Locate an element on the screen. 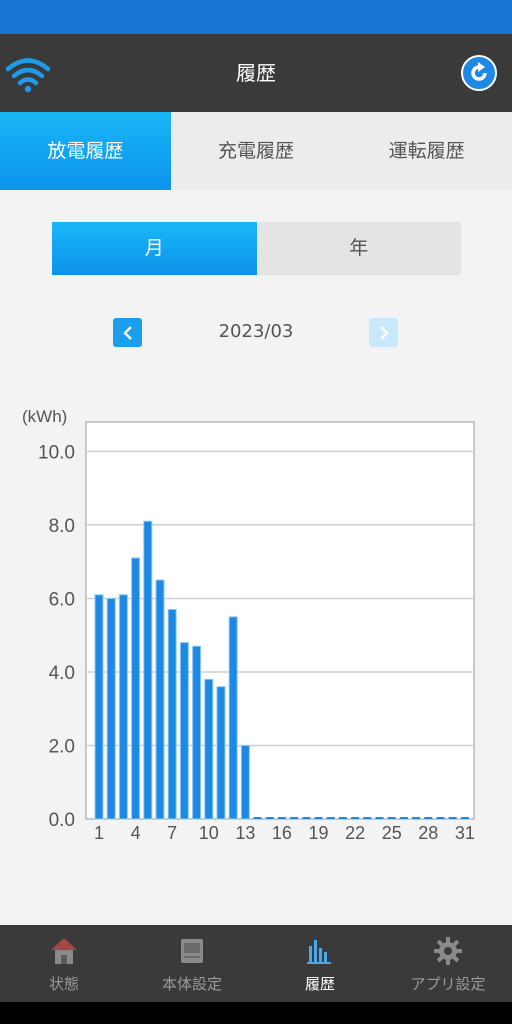 The image size is (512, 1024). app-header: 履歴 is located at coordinates (256, 73).